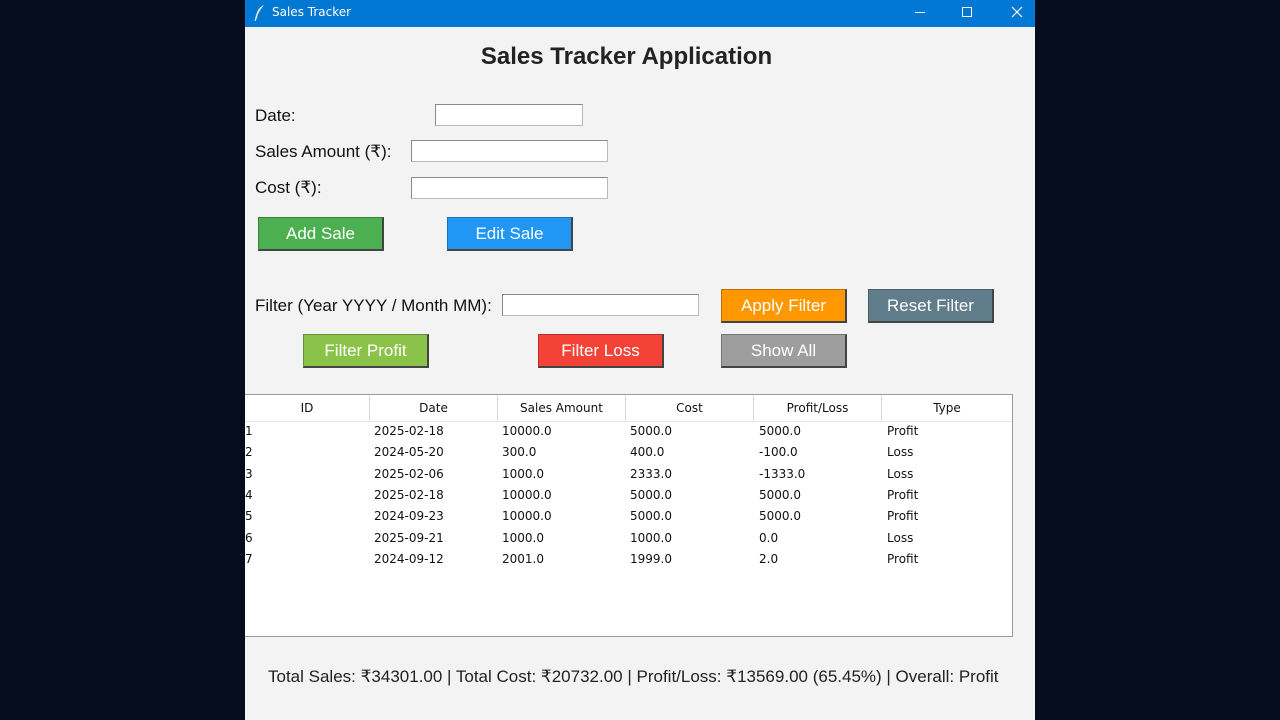 The image size is (1280, 720). I want to click on maximize-button, so click(967, 13).